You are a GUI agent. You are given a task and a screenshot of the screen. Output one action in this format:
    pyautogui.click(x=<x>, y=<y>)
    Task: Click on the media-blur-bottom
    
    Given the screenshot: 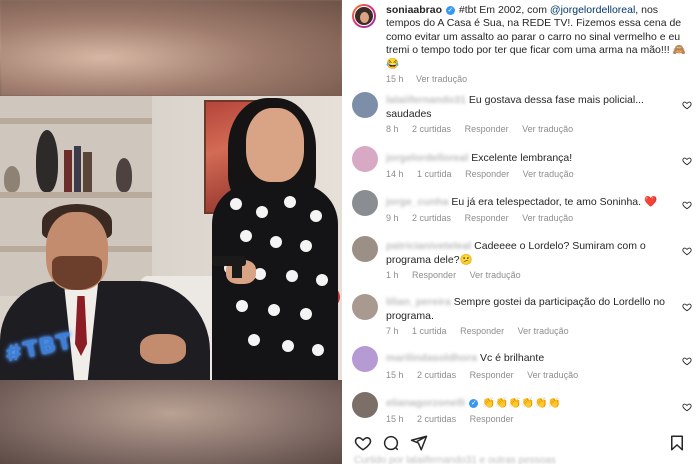 What is the action you would take?
    pyautogui.click(x=171, y=422)
    